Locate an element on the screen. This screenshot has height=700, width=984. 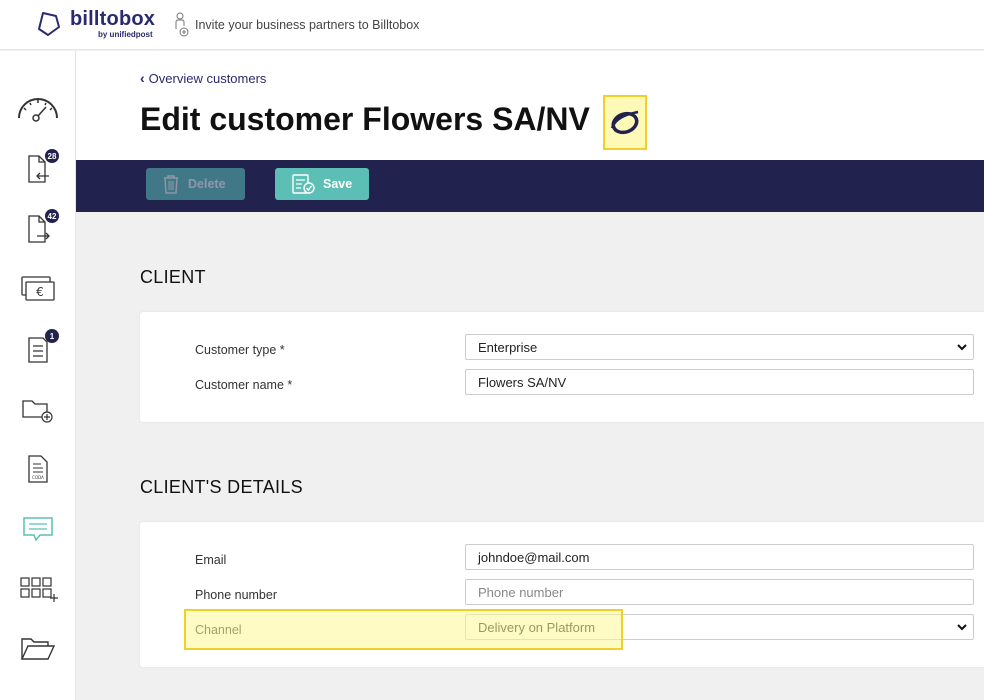
save-button: Save is located at coordinates (322, 184).